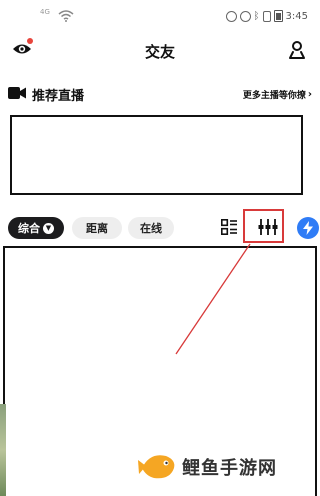 The width and height of the screenshot is (320, 496). I want to click on fish-logo-icon, so click(156, 467).